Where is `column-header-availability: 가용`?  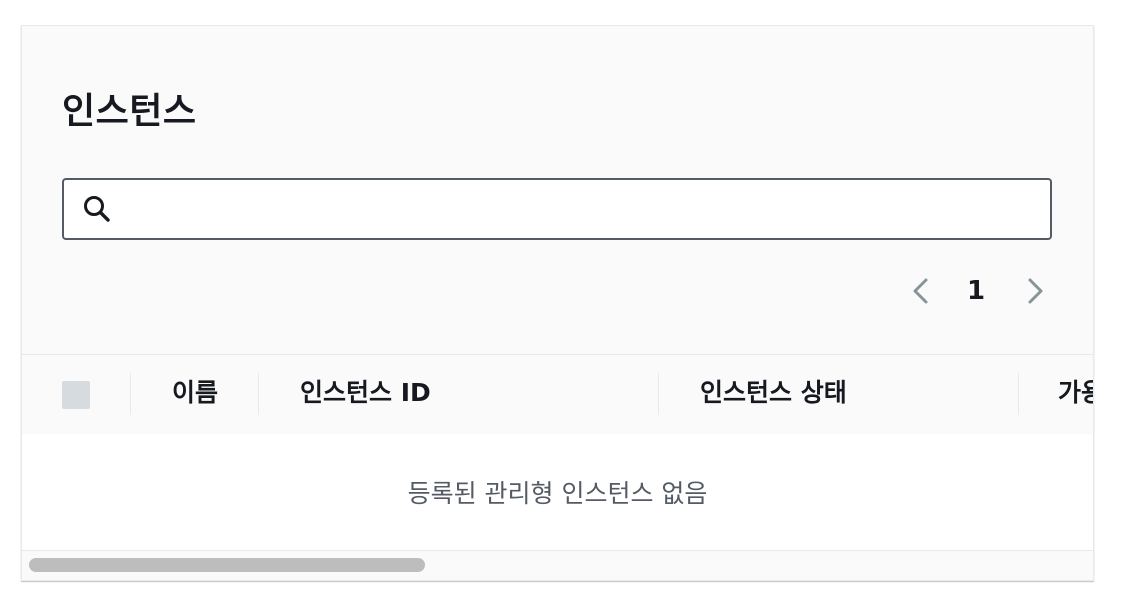 column-header-availability: 가용 is located at coordinates (1075, 393).